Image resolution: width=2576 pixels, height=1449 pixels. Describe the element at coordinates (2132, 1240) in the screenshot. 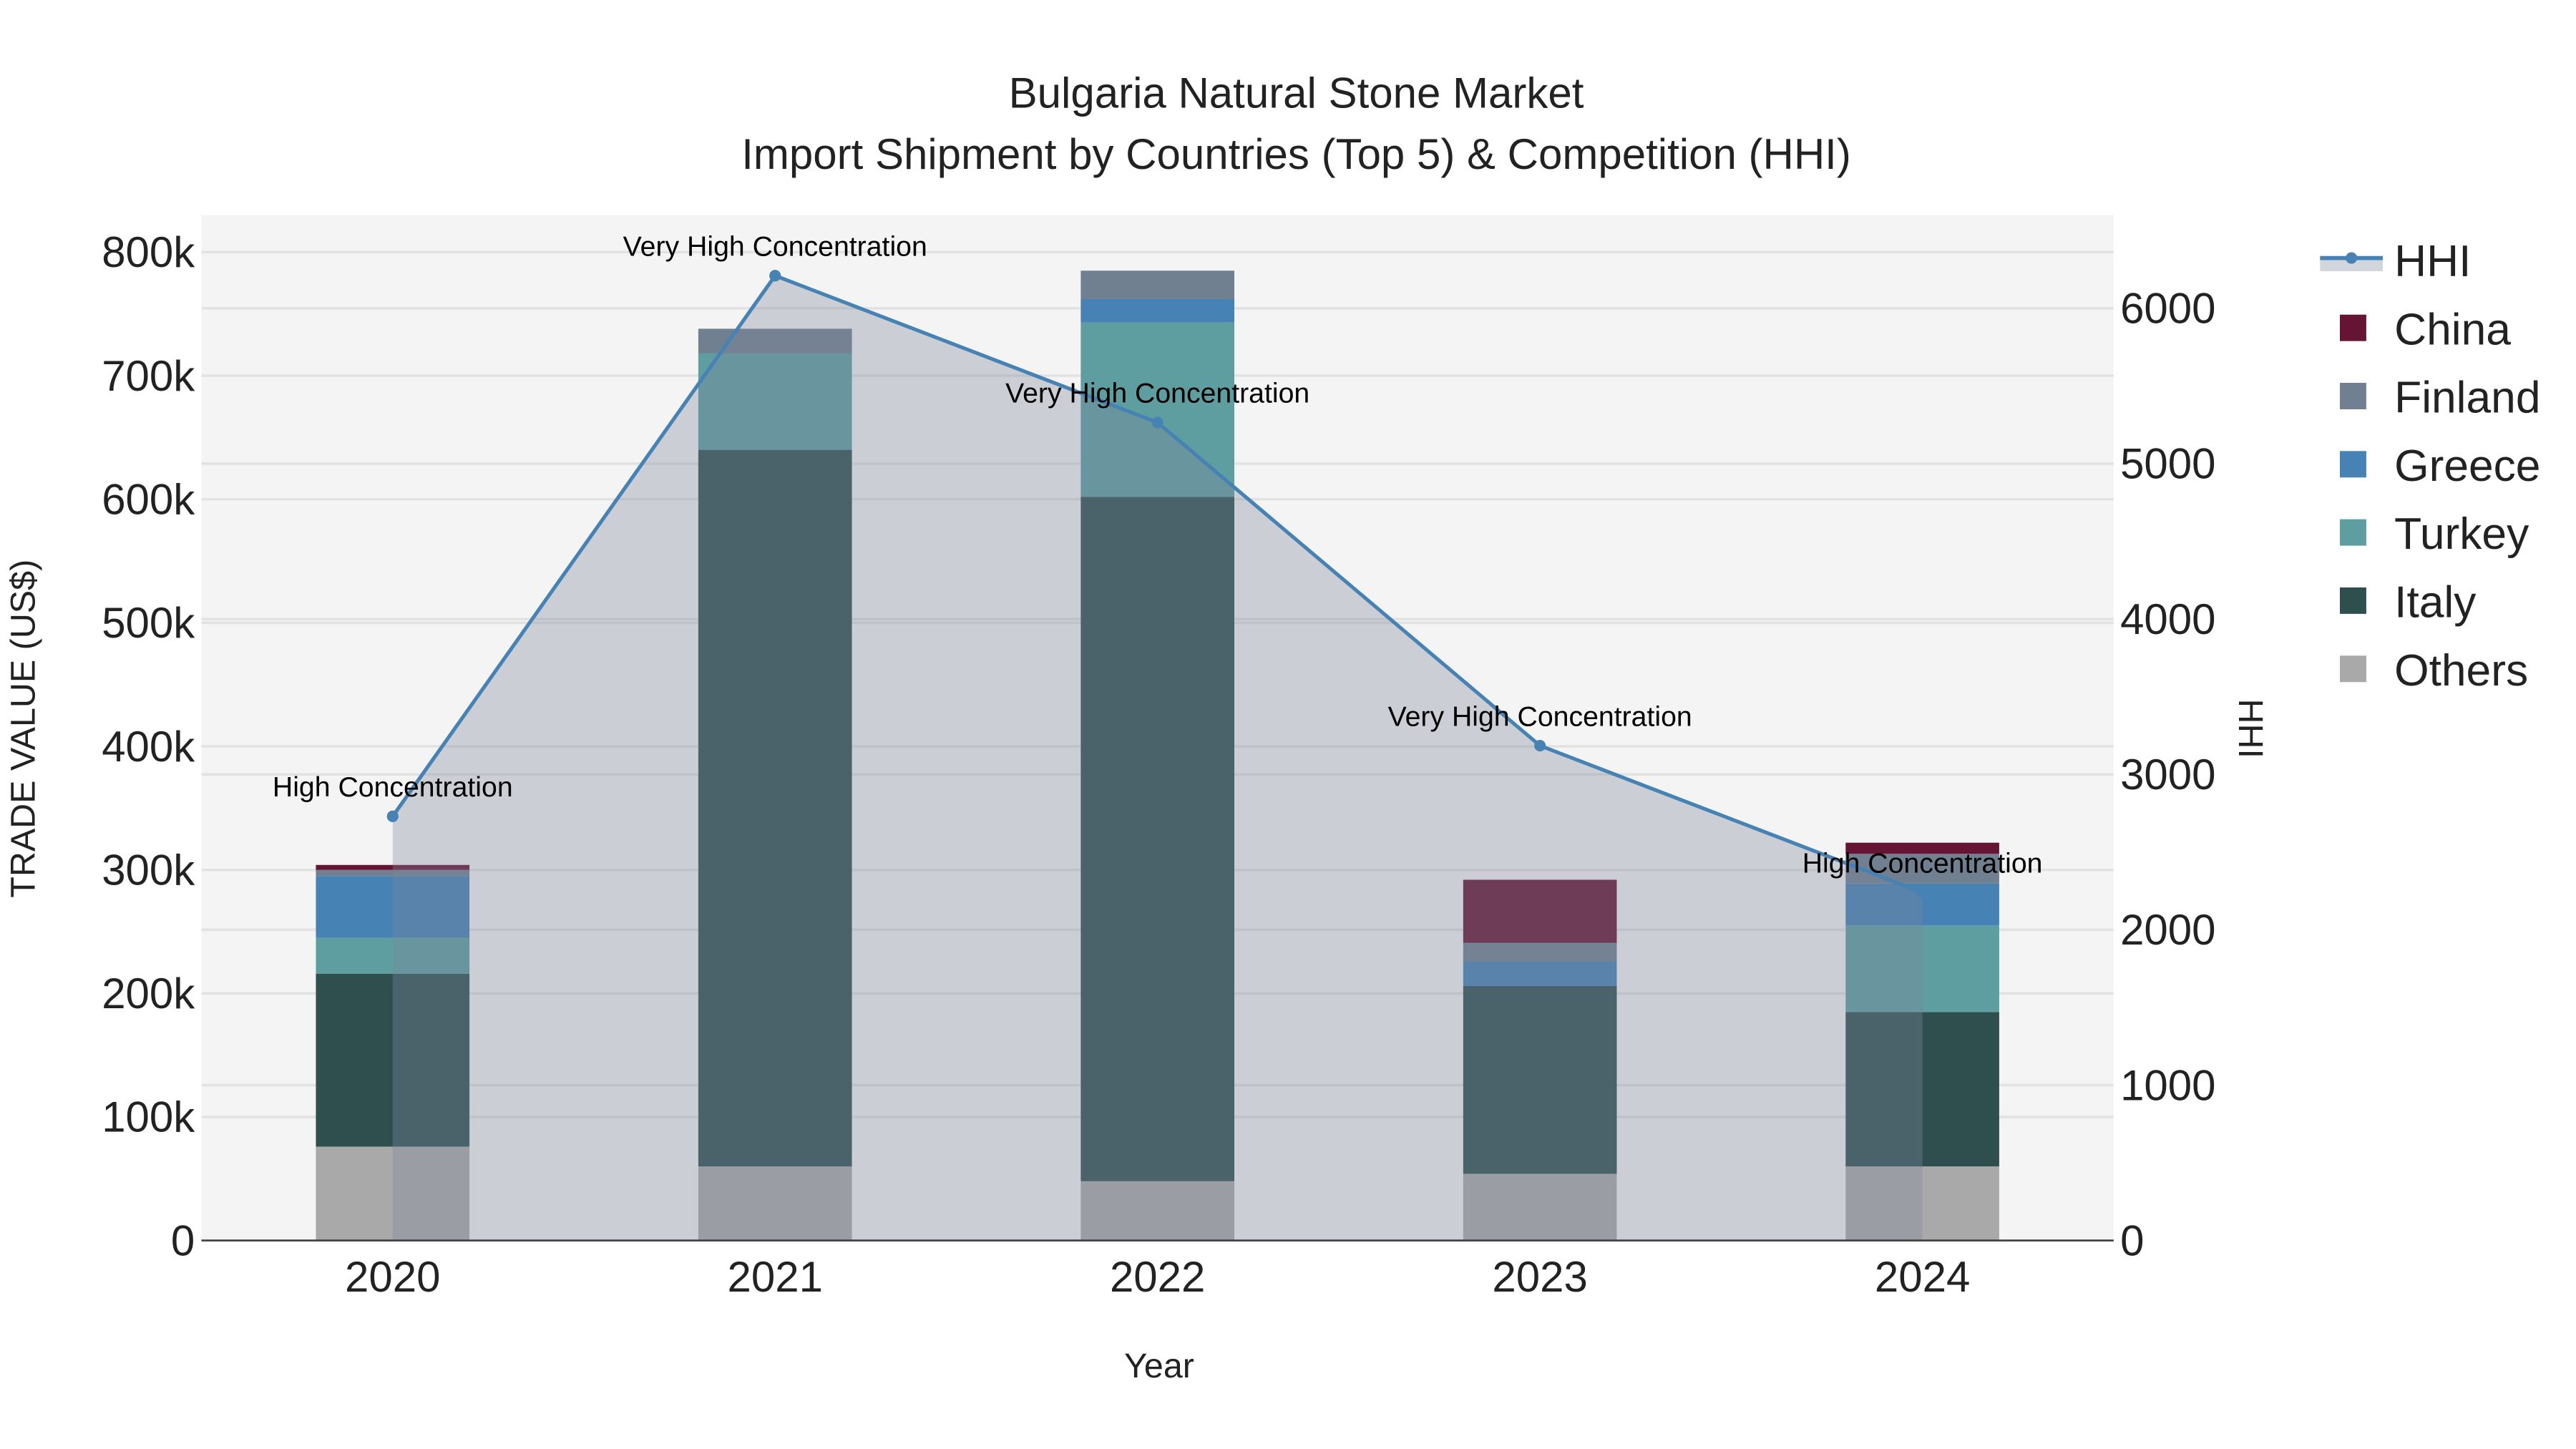

I see `y2-tick-label: 0` at that location.